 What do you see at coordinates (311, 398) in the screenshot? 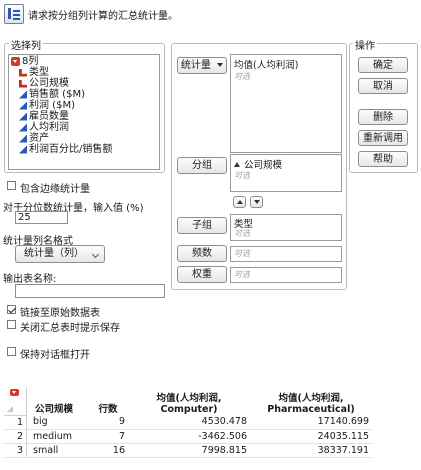
I see `col-header-pharma-line1: 均值(人均利润,` at bounding box center [311, 398].